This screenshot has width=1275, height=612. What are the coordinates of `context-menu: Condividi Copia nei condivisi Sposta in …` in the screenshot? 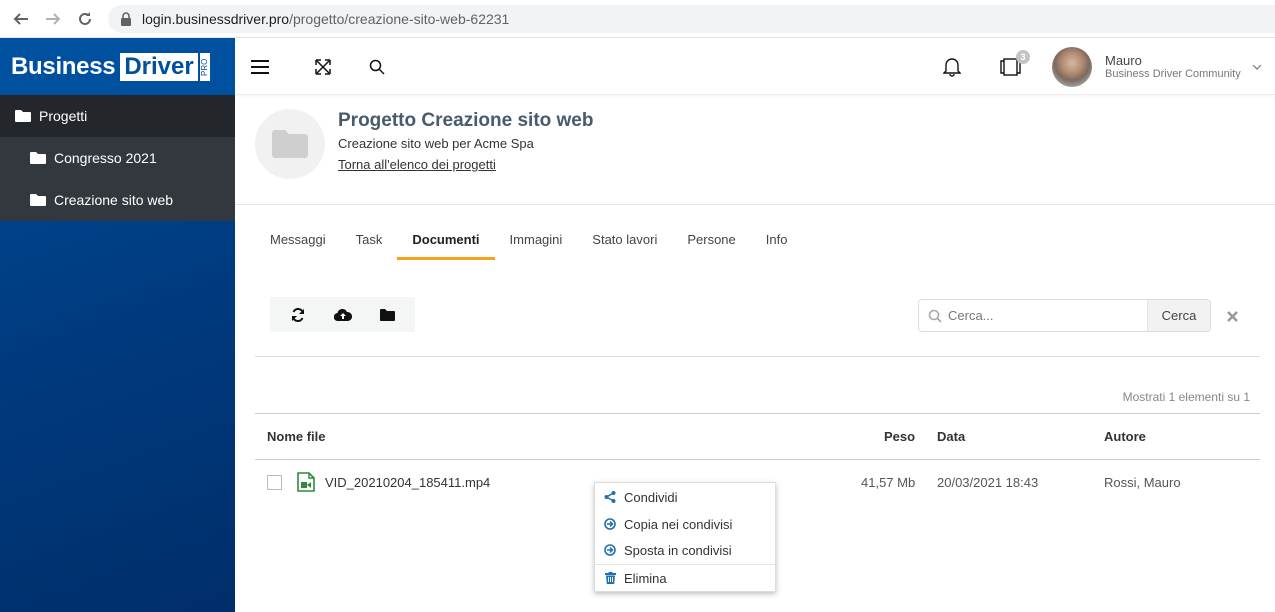 It's located at (685, 537).